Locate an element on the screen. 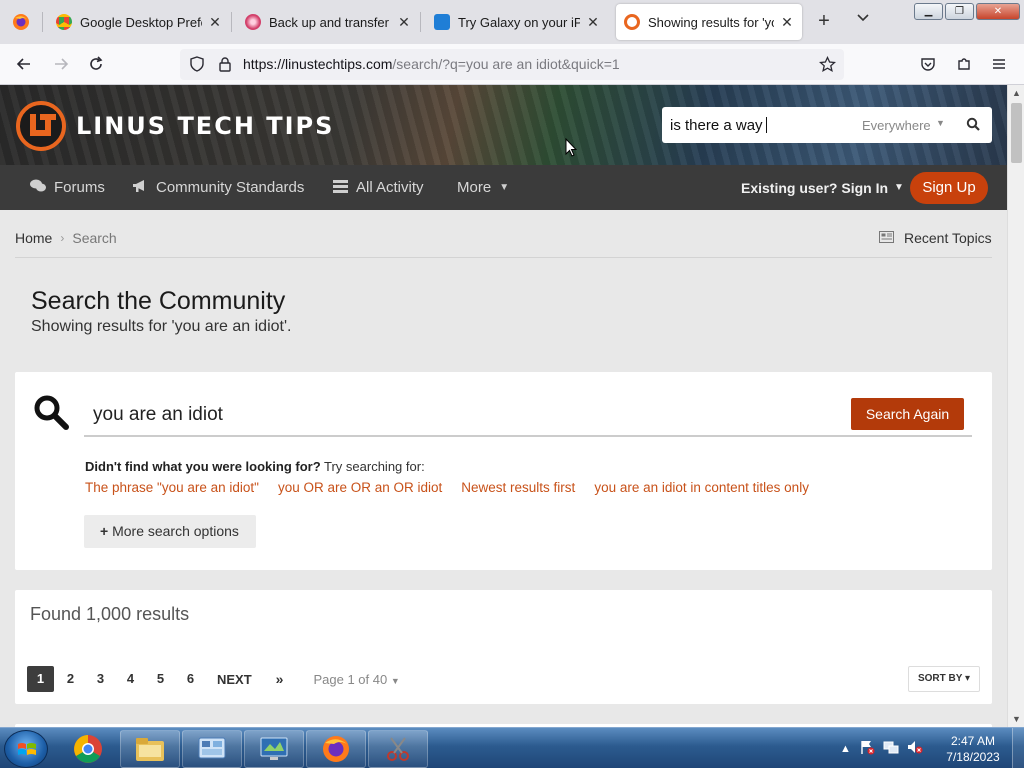 The height and width of the screenshot is (768, 1024). taskbar-clock: 2:47 AM 7/18/2023 is located at coordinates (973, 749).